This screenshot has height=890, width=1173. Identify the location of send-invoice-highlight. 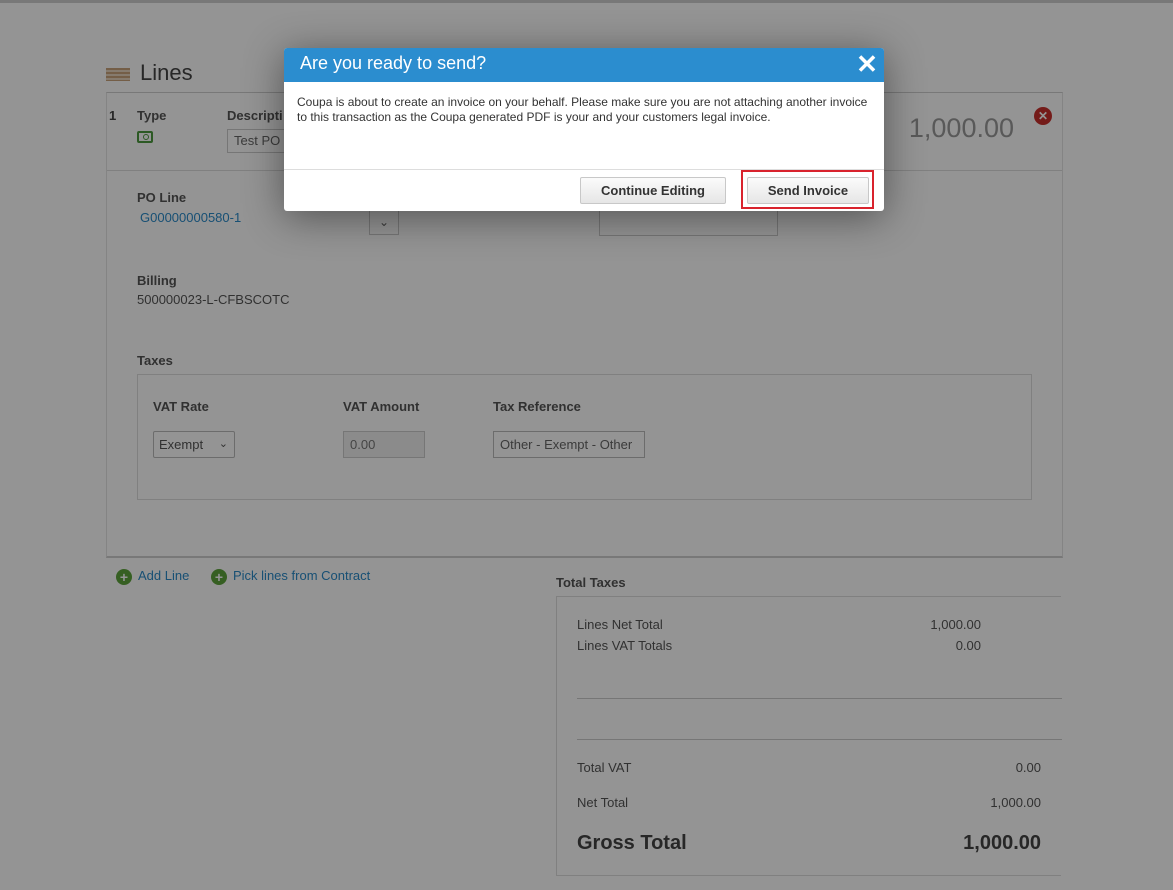
(807, 189).